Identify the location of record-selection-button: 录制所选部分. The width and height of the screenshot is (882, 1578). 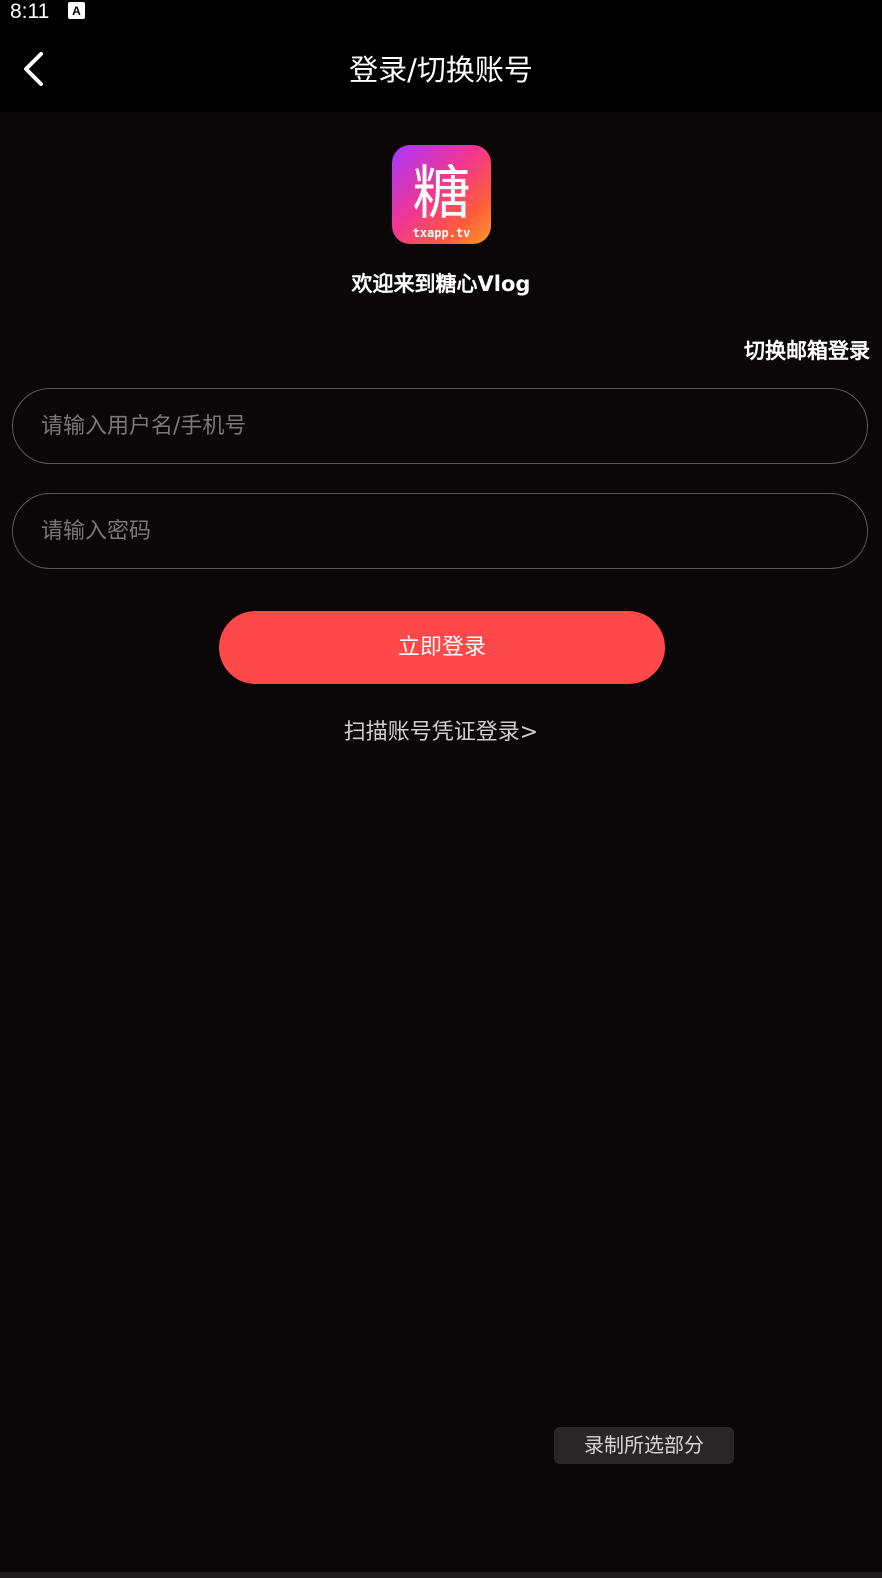
(644, 1445).